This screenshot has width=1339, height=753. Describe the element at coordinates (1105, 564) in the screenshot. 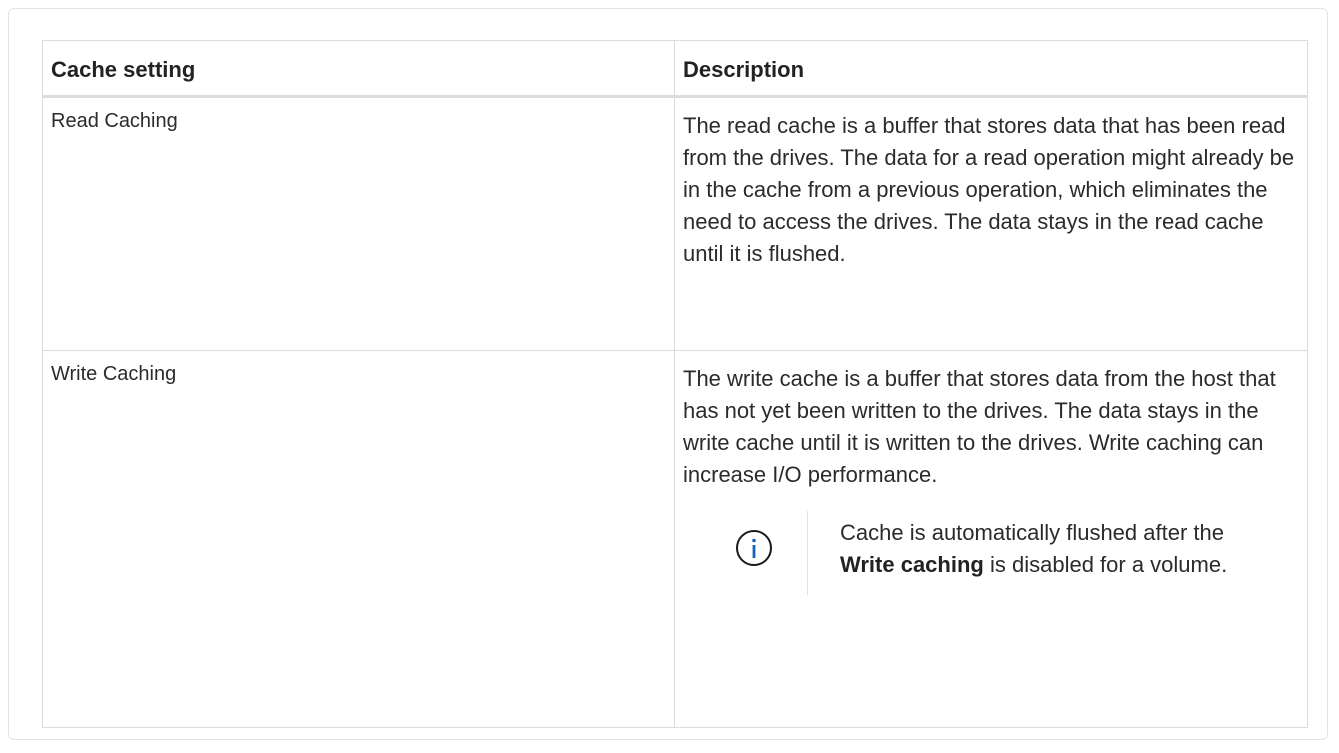

I see `info-note-text-end: is disabled for a volume.` at that location.